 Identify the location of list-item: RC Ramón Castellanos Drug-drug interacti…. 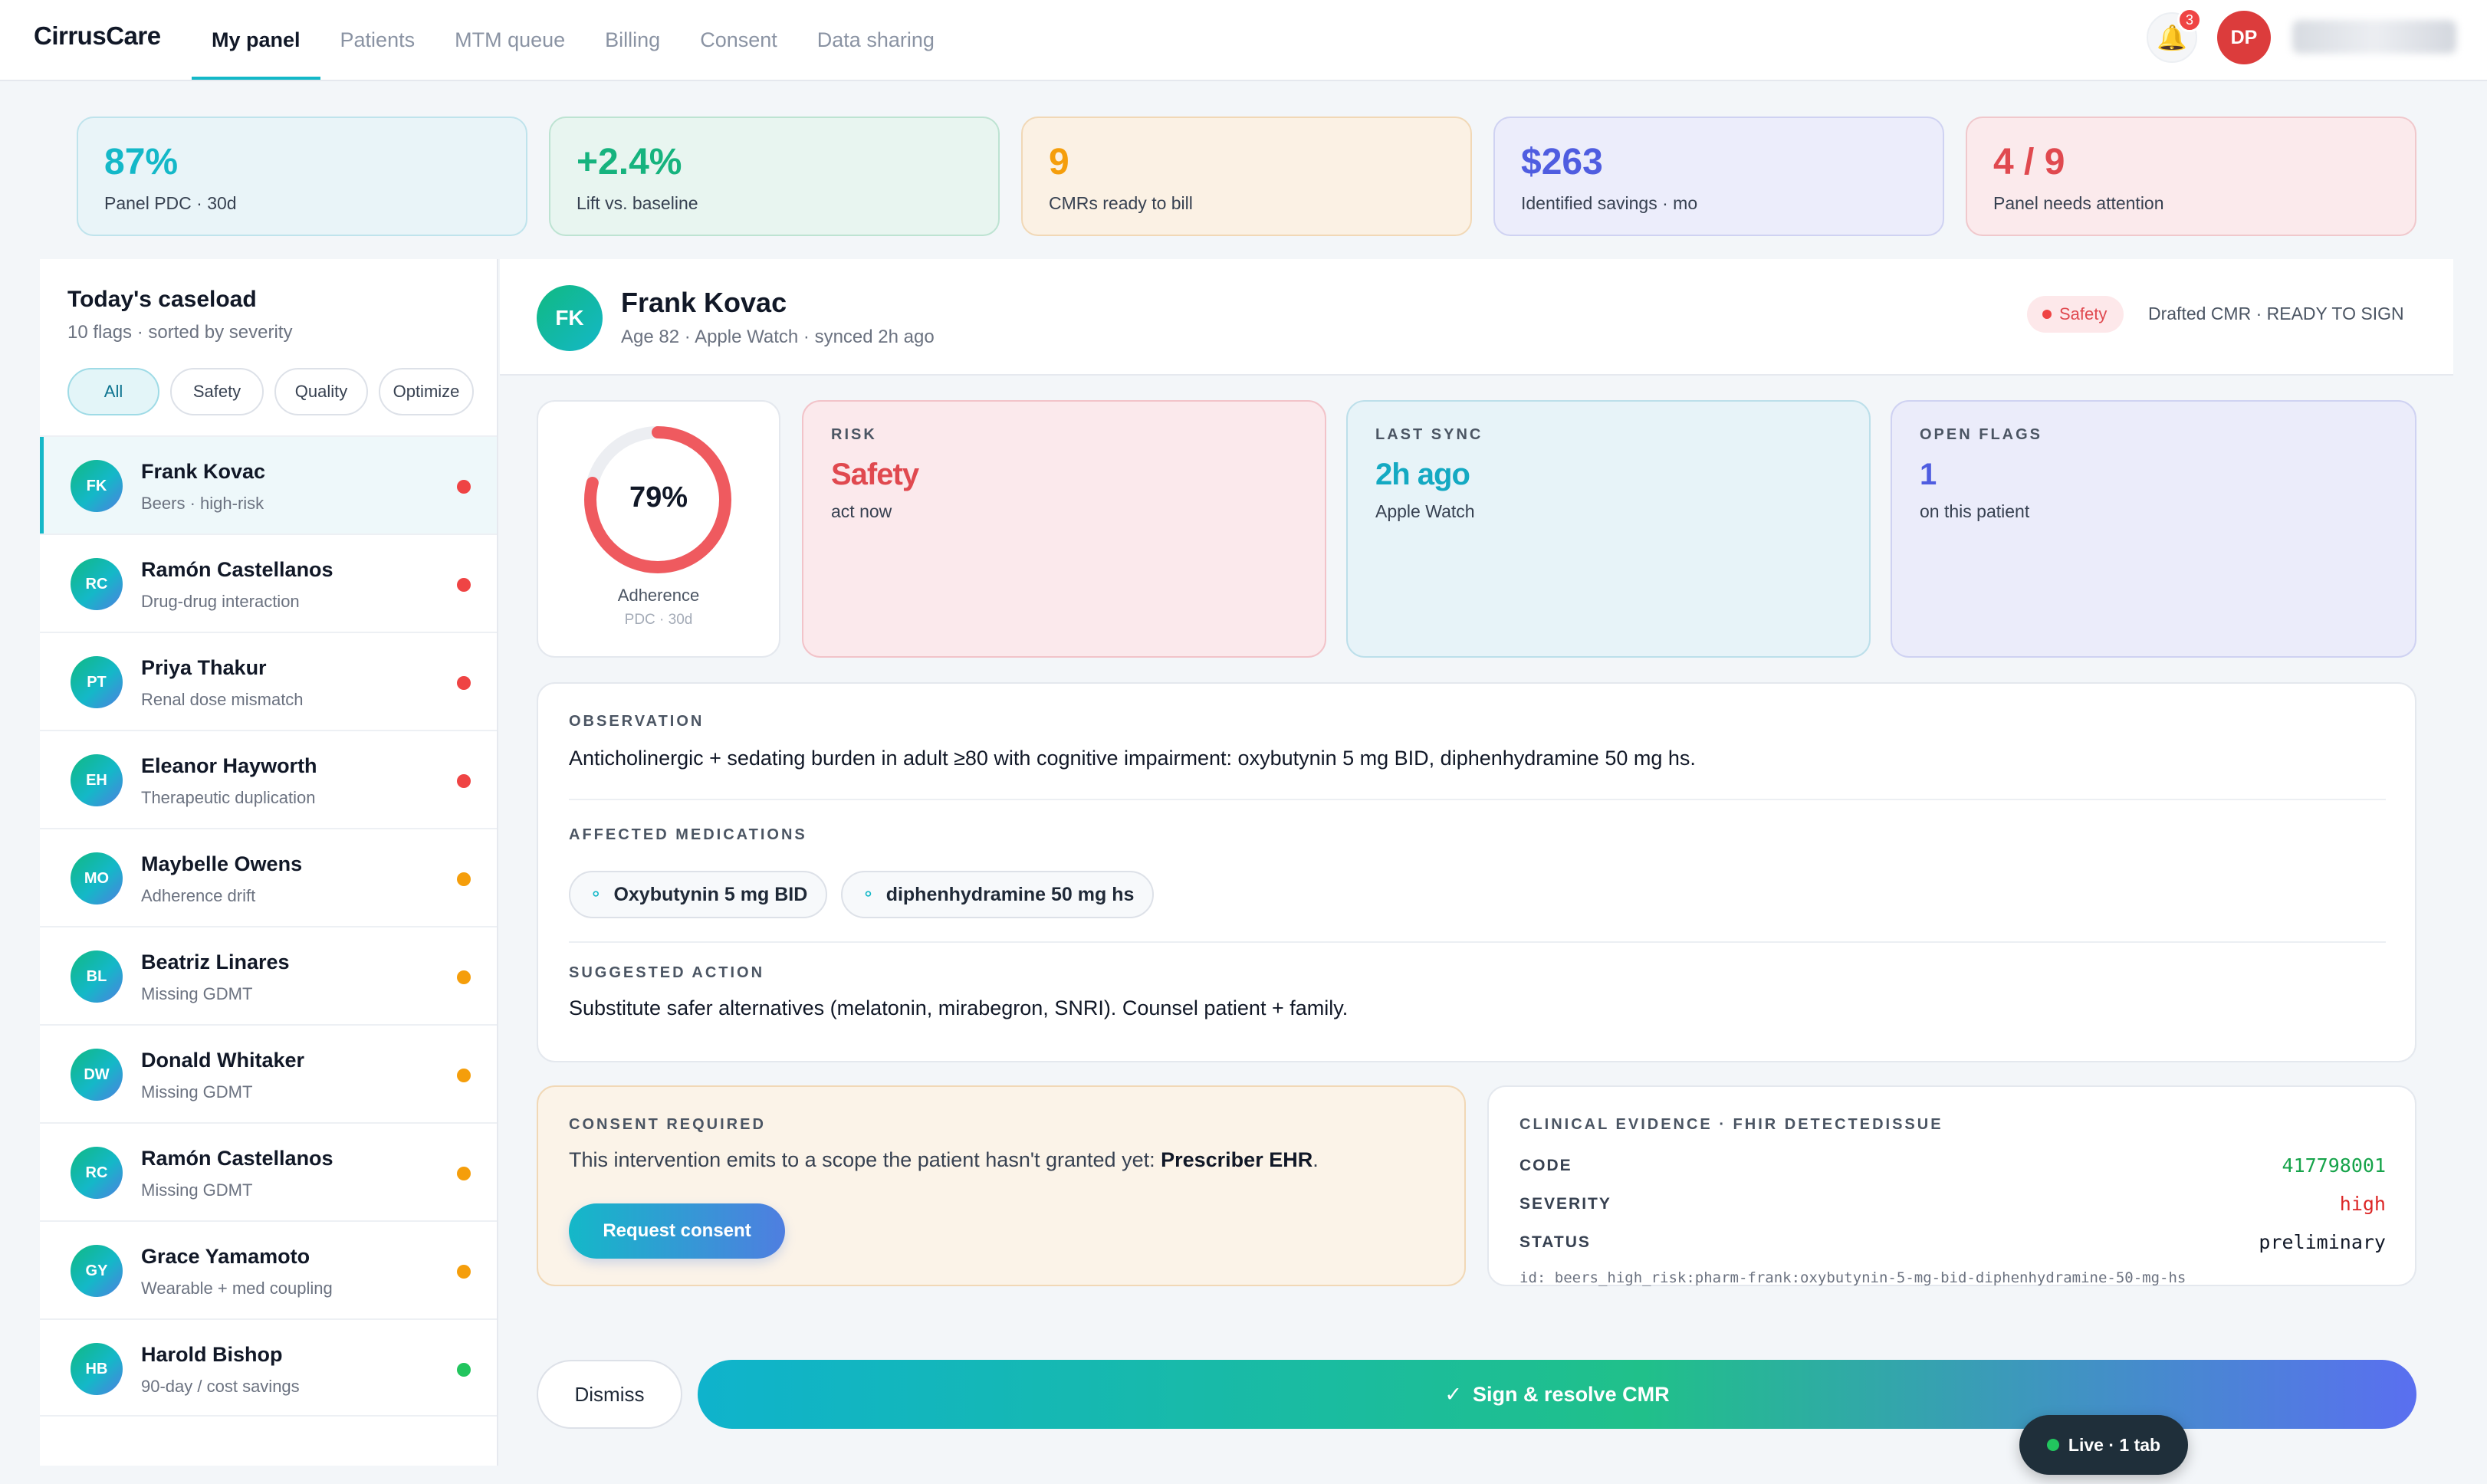
(268, 583).